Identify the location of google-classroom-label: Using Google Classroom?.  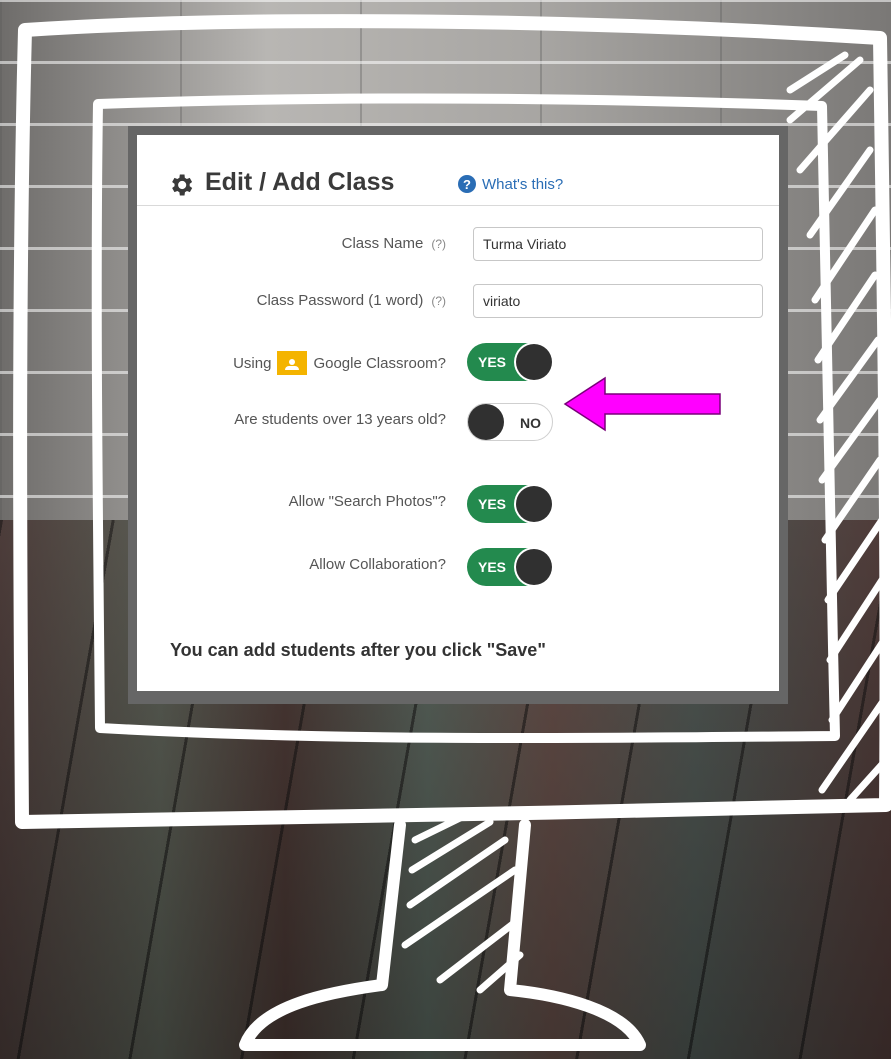
(339, 363).